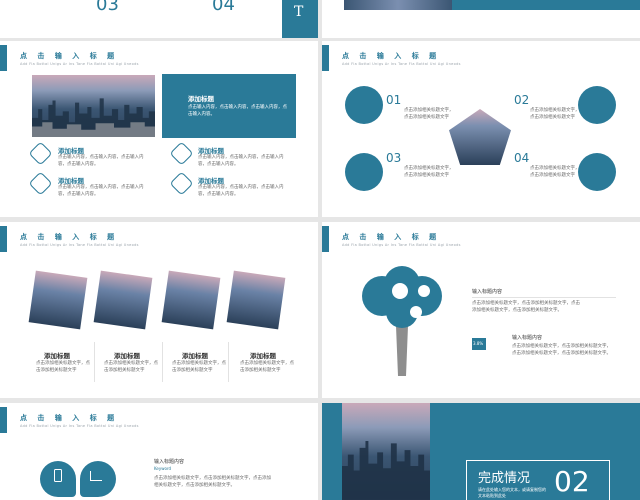 This screenshot has width=640, height=500. What do you see at coordinates (481, 451) in the screenshot?
I see `slide-thumbnail-f: 完成情况 请在此处输入您的文本，或请复制您的文本粘贴到此处 02` at bounding box center [481, 451].